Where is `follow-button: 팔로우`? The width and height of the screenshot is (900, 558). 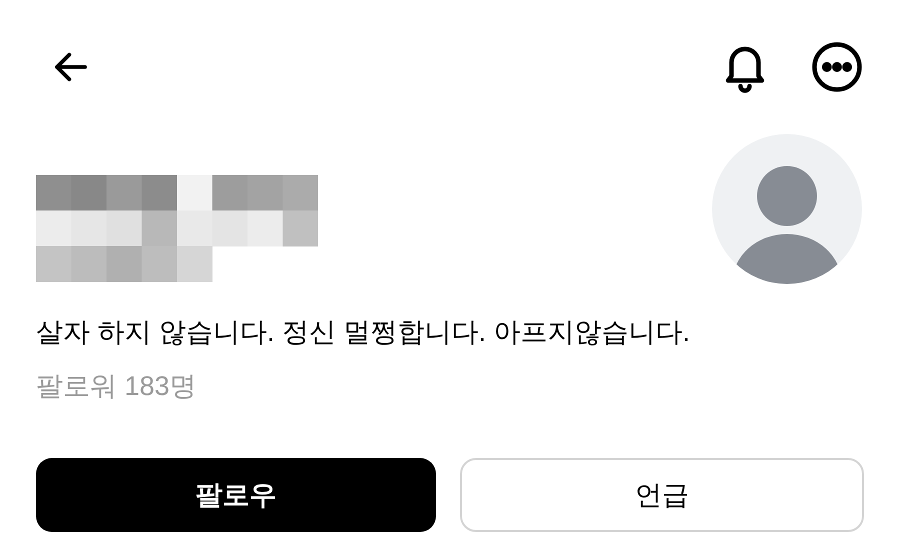
follow-button: 팔로우 is located at coordinates (236, 495).